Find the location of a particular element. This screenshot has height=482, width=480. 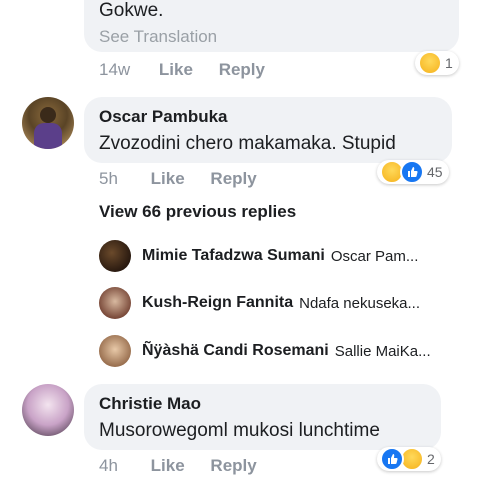

comment-text: Gokwe. is located at coordinates (131, 10).